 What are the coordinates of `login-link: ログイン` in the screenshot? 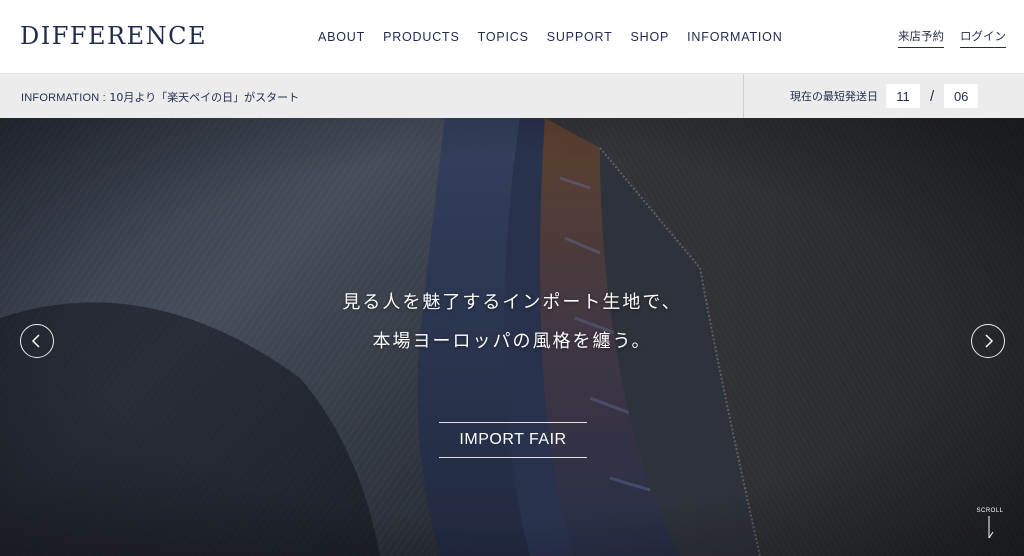 It's located at (983, 38).